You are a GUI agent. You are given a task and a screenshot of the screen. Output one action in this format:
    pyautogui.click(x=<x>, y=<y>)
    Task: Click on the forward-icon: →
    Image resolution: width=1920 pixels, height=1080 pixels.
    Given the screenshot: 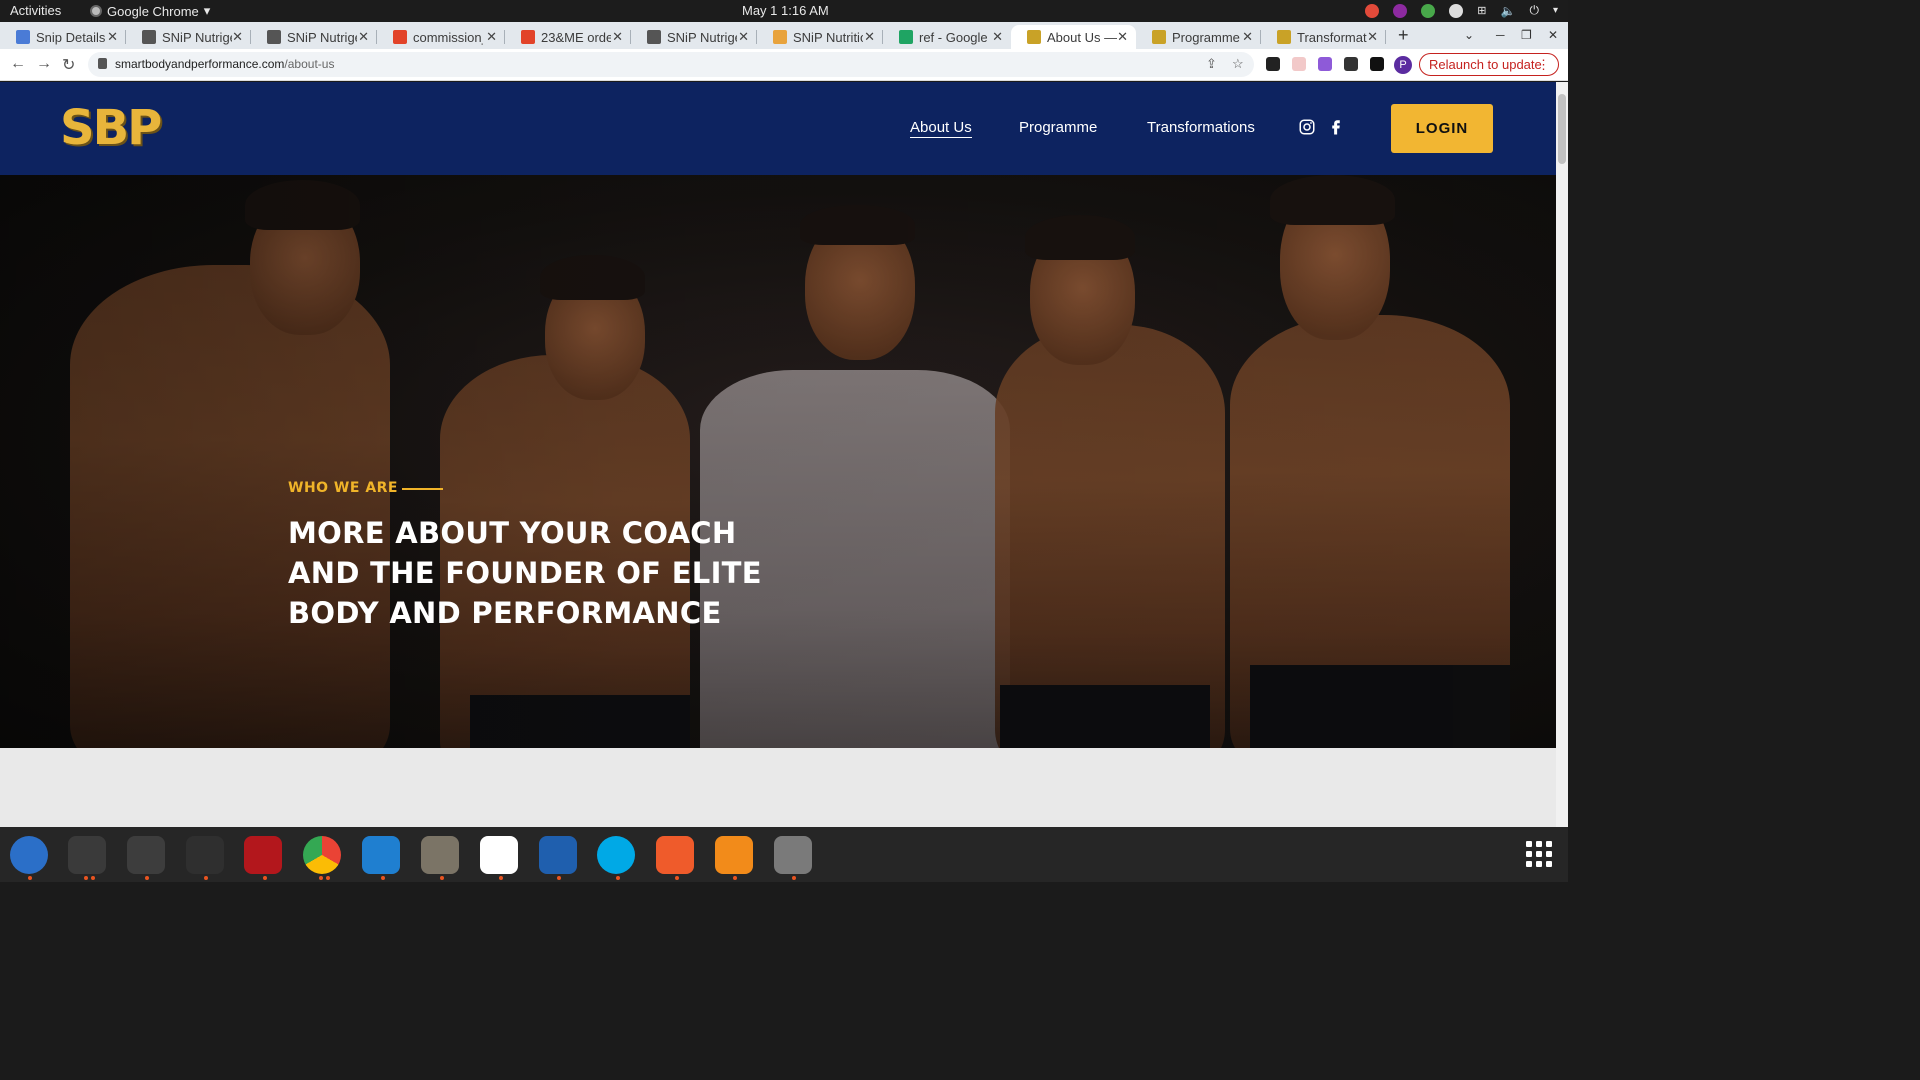 What is the action you would take?
    pyautogui.click(x=44, y=64)
    